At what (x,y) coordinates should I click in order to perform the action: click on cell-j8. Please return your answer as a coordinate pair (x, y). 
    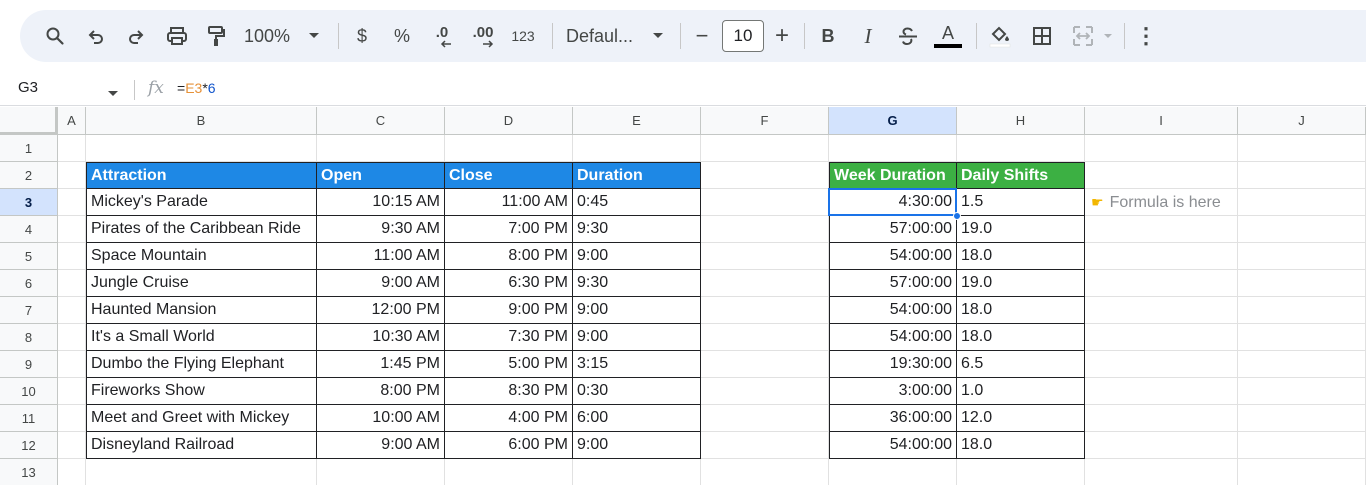
    Looking at the image, I should click on (1302, 337).